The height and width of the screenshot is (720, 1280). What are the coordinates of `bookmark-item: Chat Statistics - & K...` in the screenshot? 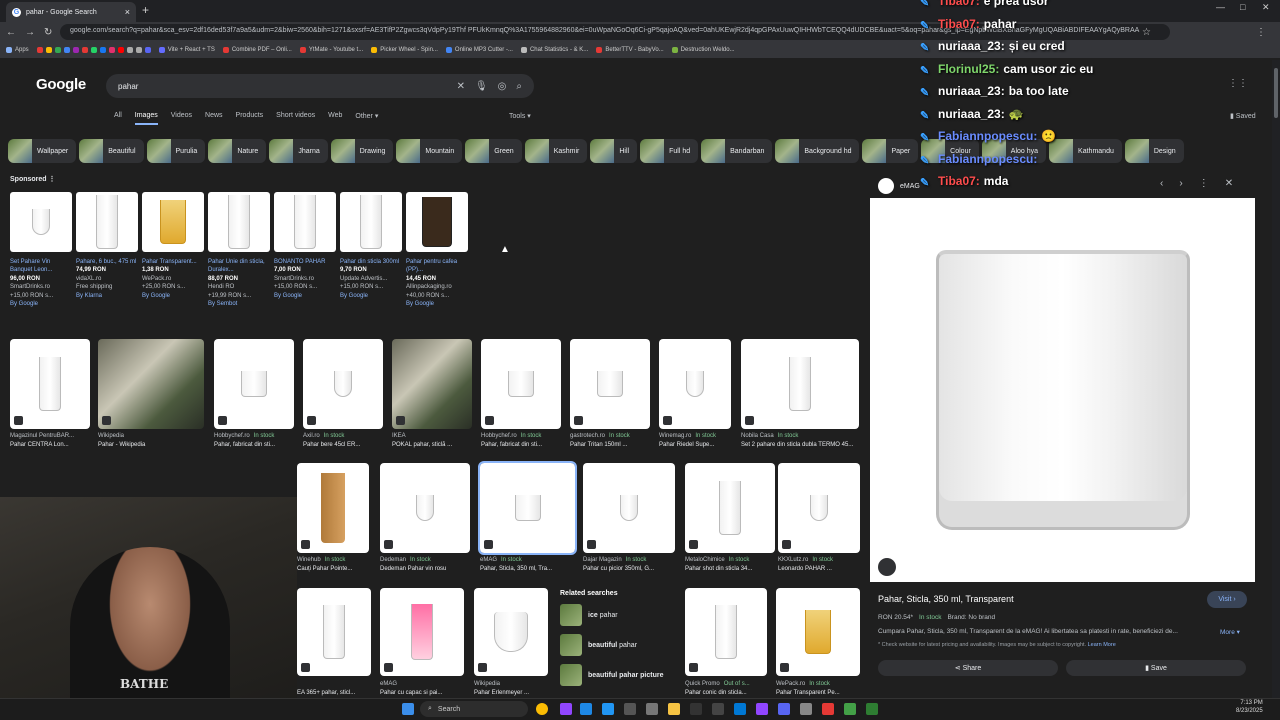 It's located at (554, 50).